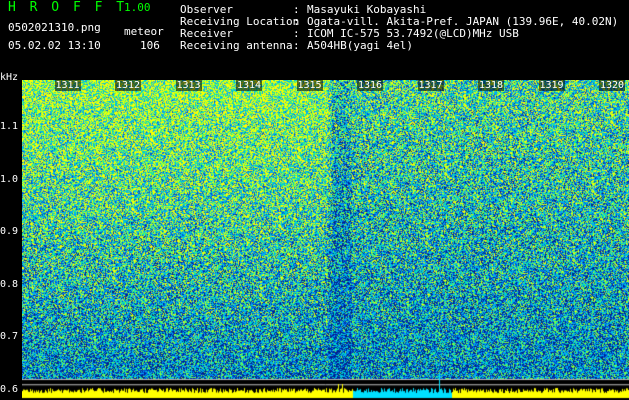 Image resolution: width=629 pixels, height=400 pixels. What do you see at coordinates (128, 85) in the screenshot?
I see `x-tick-label: 1312` at bounding box center [128, 85].